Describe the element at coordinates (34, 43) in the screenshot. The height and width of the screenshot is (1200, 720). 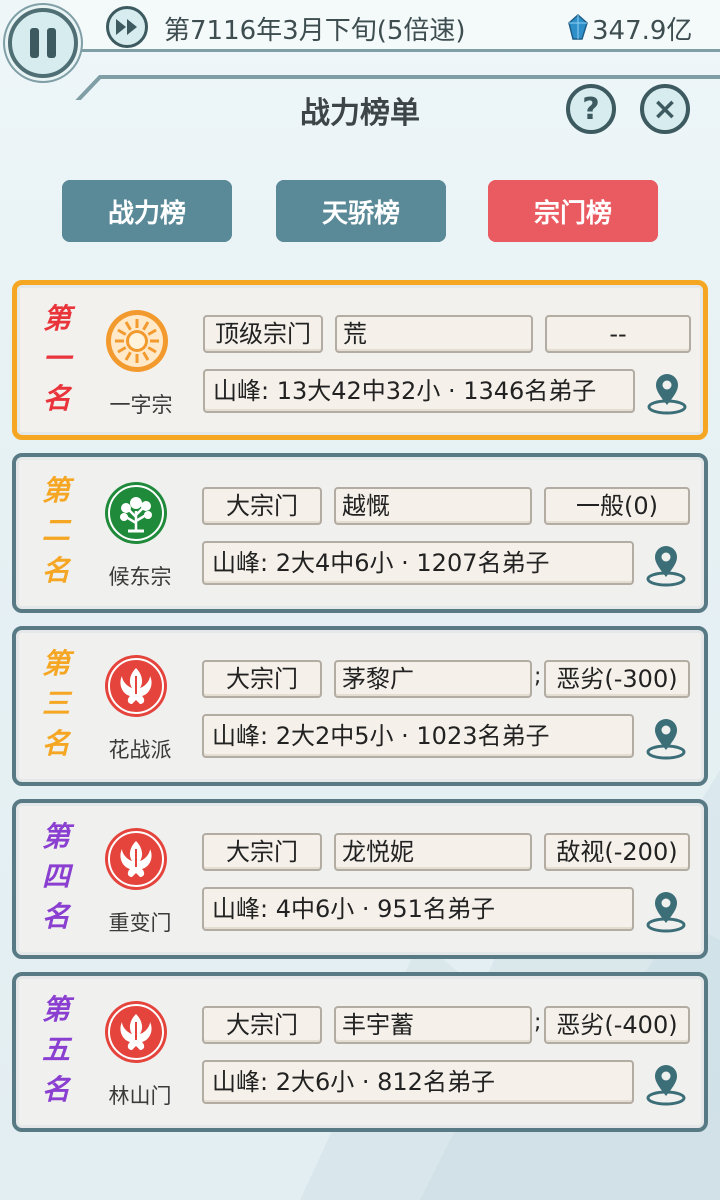
I see `pause-icon` at that location.